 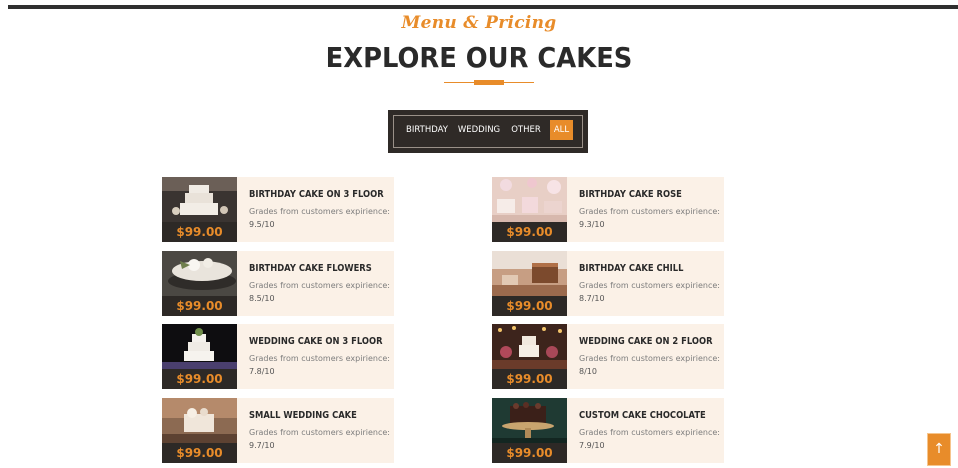 What do you see at coordinates (561, 130) in the screenshot?
I see `filter-all: ALL` at bounding box center [561, 130].